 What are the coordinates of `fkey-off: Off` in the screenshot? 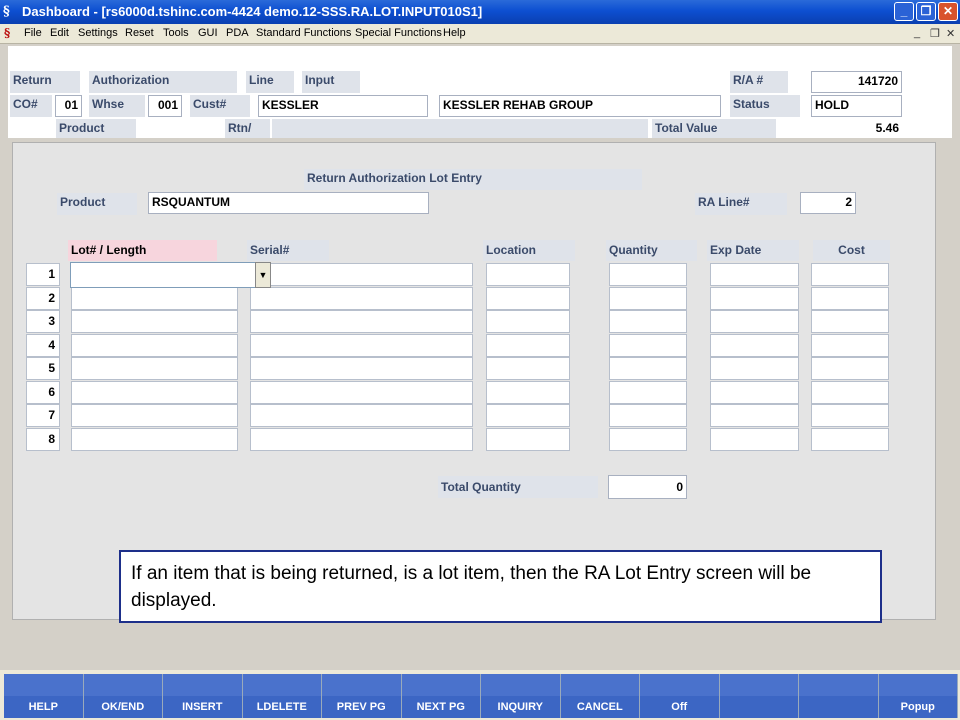 It's located at (680, 707).